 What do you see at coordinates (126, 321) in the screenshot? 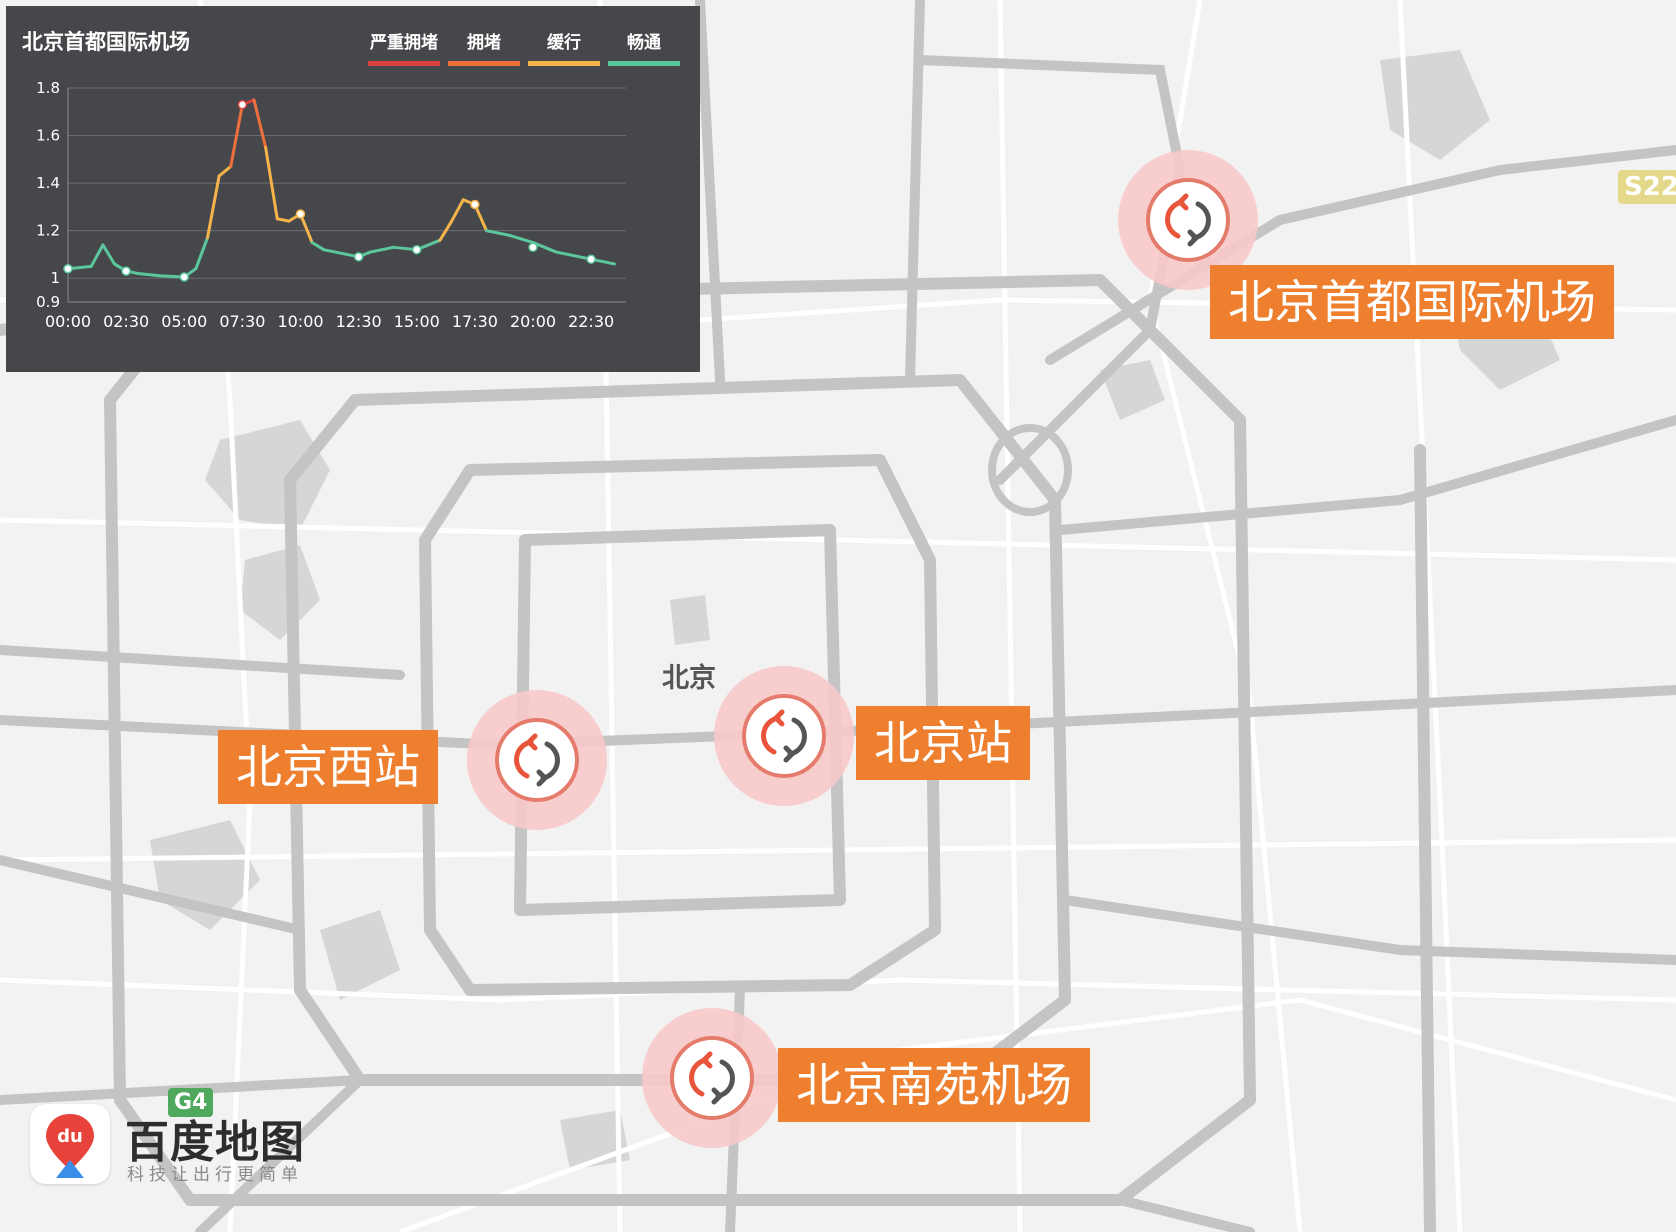
I see `x-tick-label: 02:30` at bounding box center [126, 321].